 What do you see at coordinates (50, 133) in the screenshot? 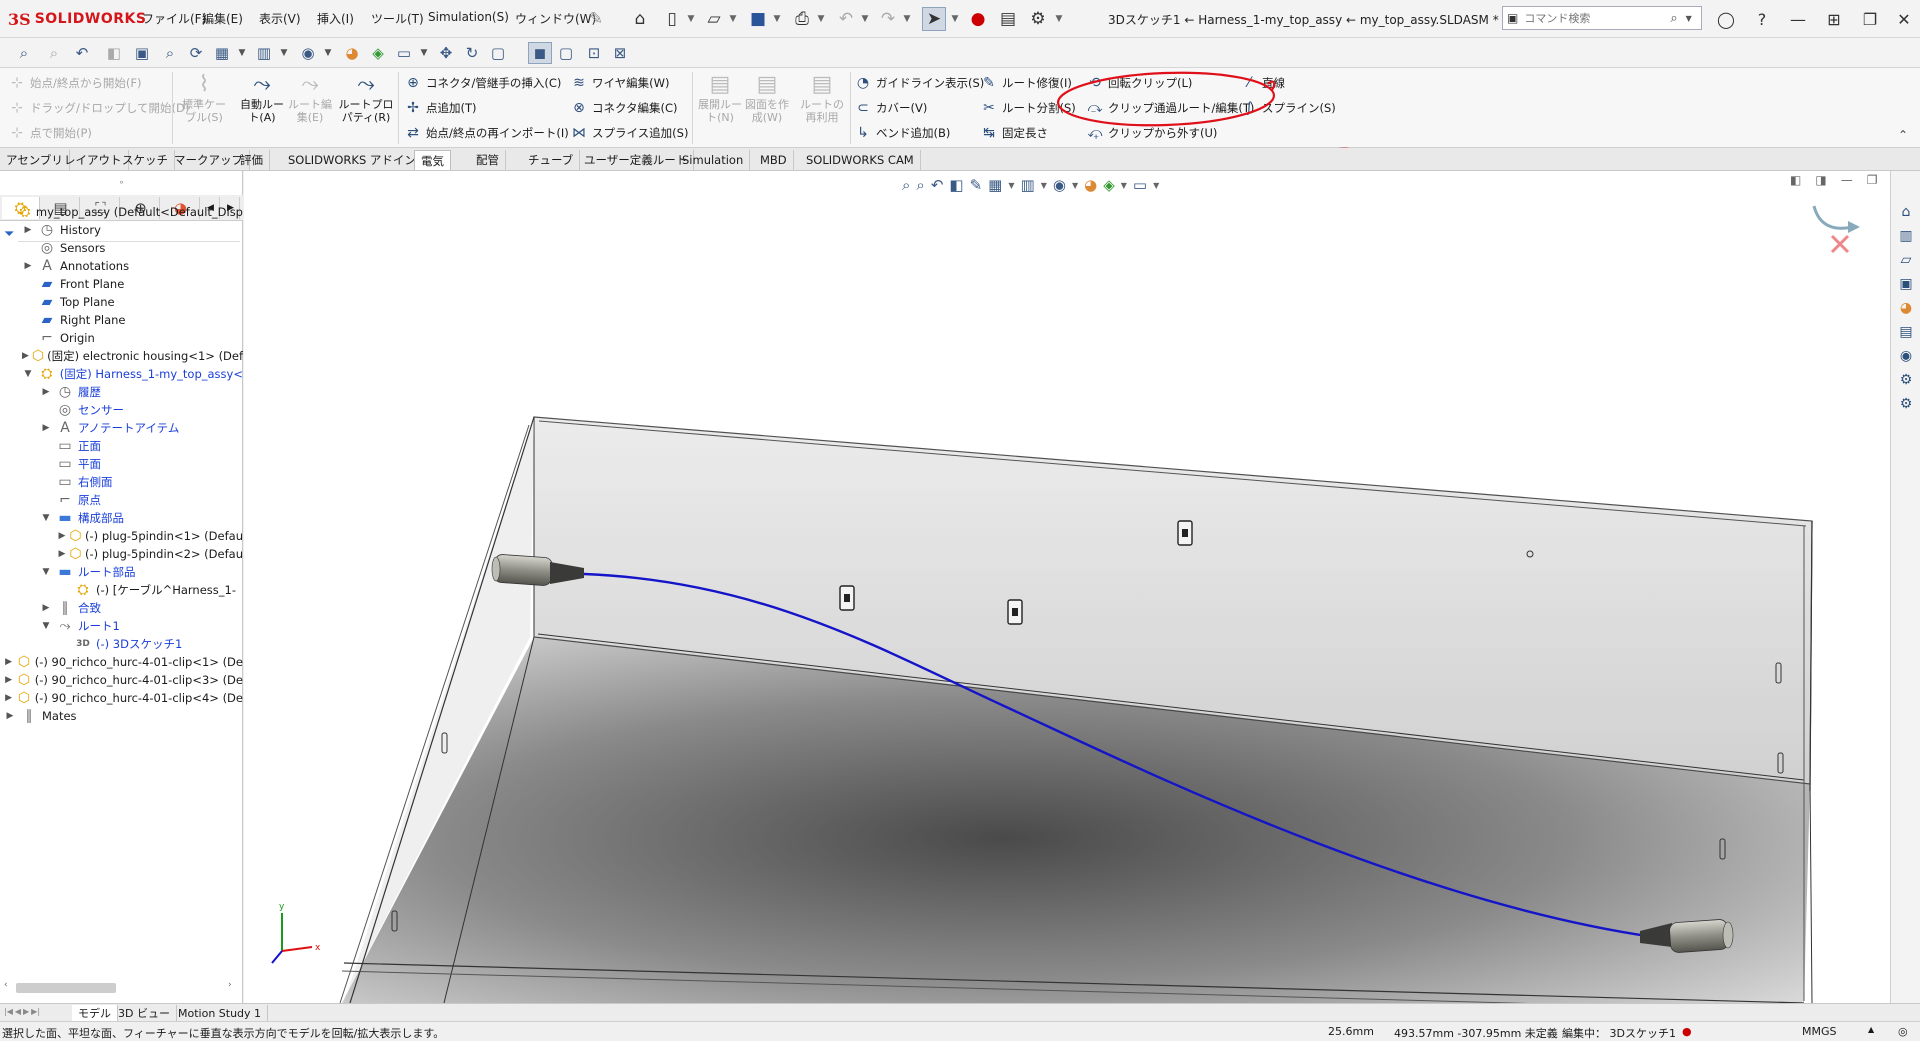
I see `start-at-point-button: ⊹ 点で開始(P)` at bounding box center [50, 133].